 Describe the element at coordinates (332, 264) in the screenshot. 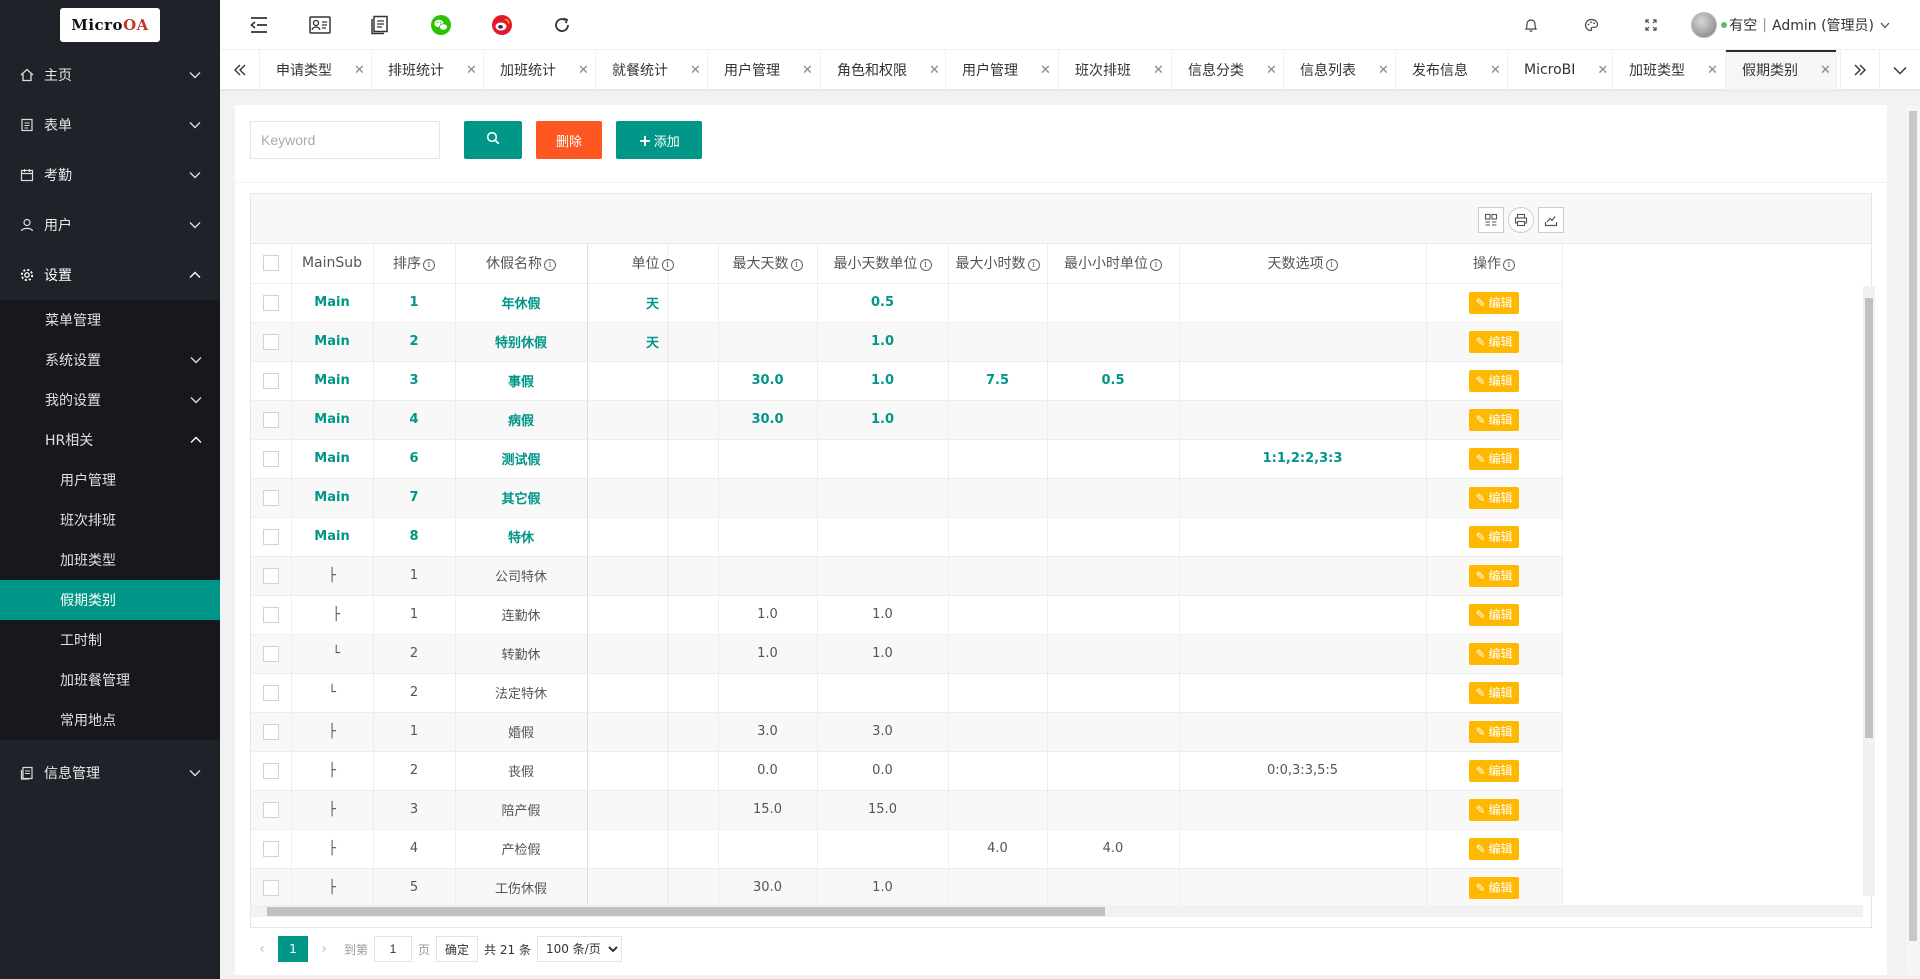

I see `column-header: MainSub` at that location.